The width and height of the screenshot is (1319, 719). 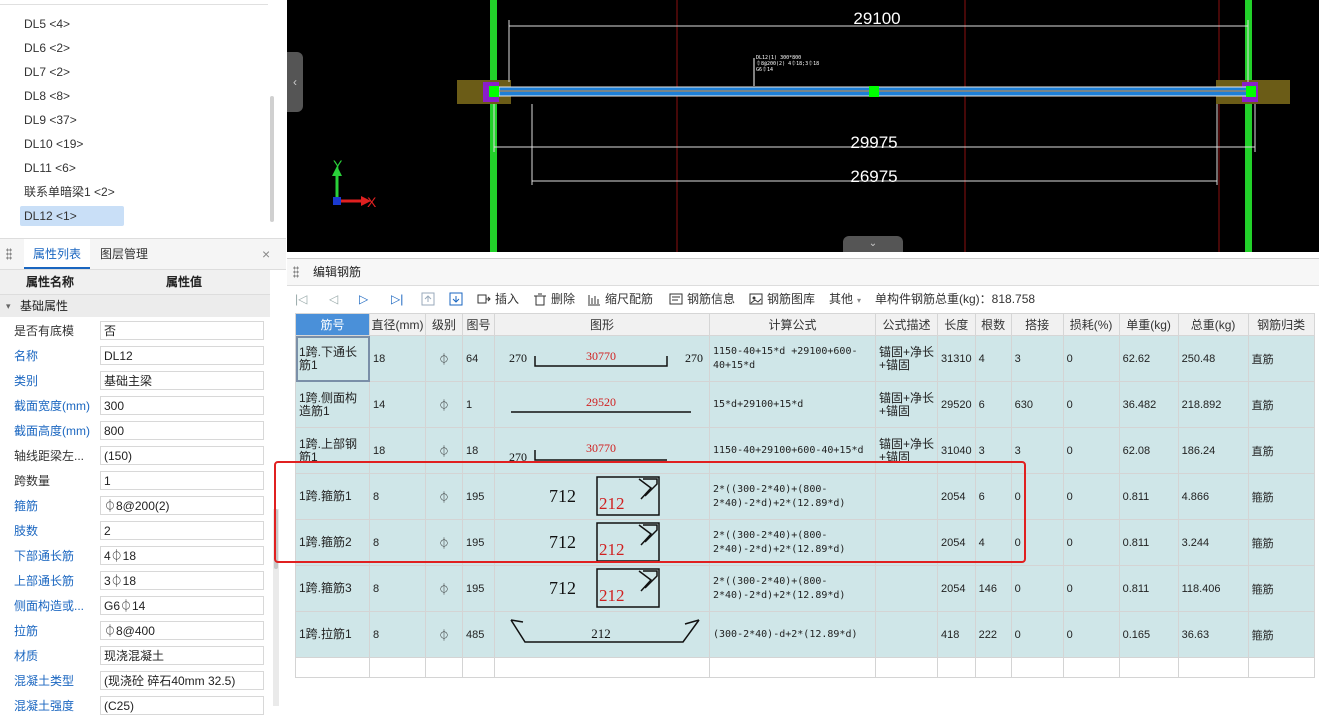 I want to click on other-menu: 其他 ▾, so click(x=845, y=299).